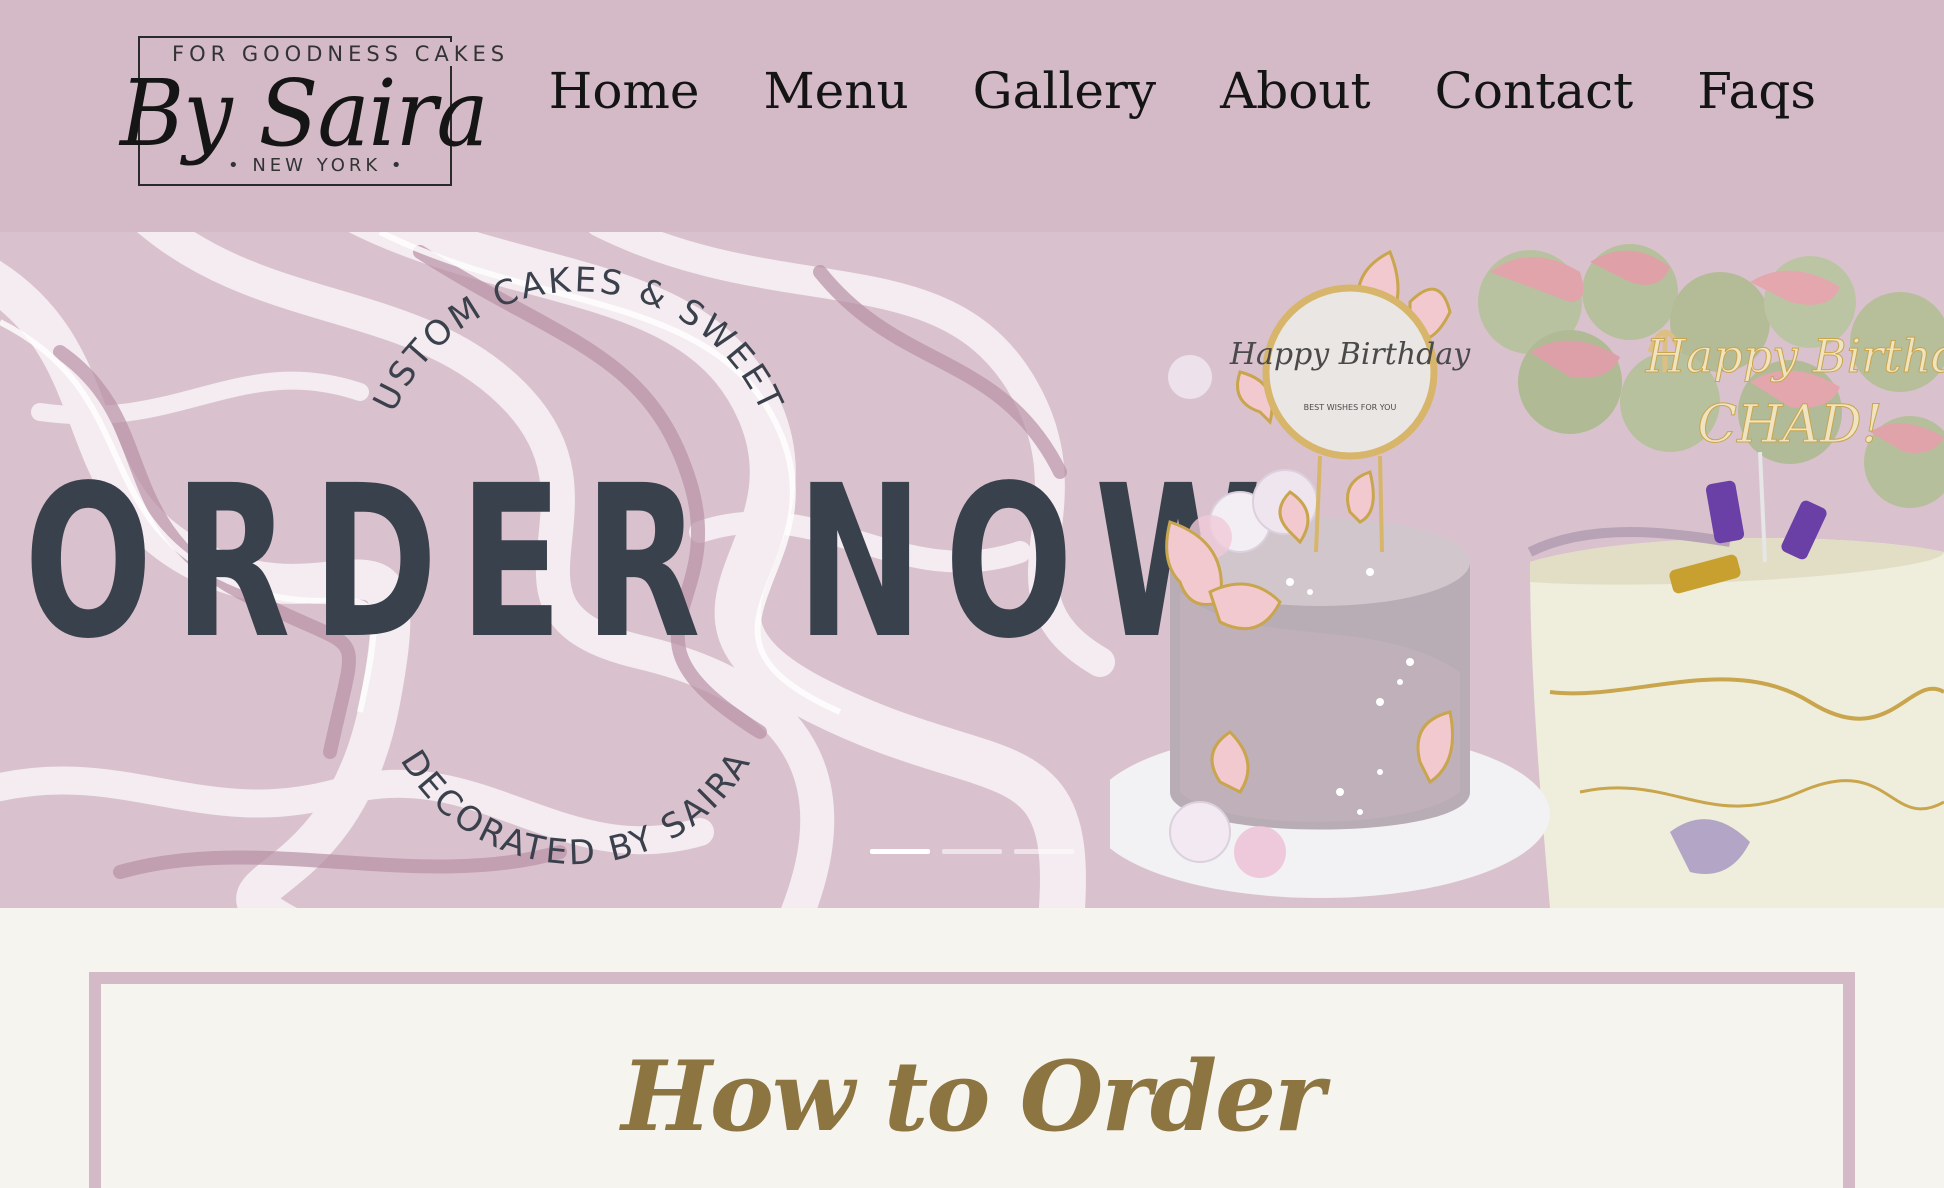 The width and height of the screenshot is (1944, 1188). Describe the element at coordinates (1182, 91) in the screenshot. I see `main-nav: Home Menu Gallery About Contact Faqs` at that location.